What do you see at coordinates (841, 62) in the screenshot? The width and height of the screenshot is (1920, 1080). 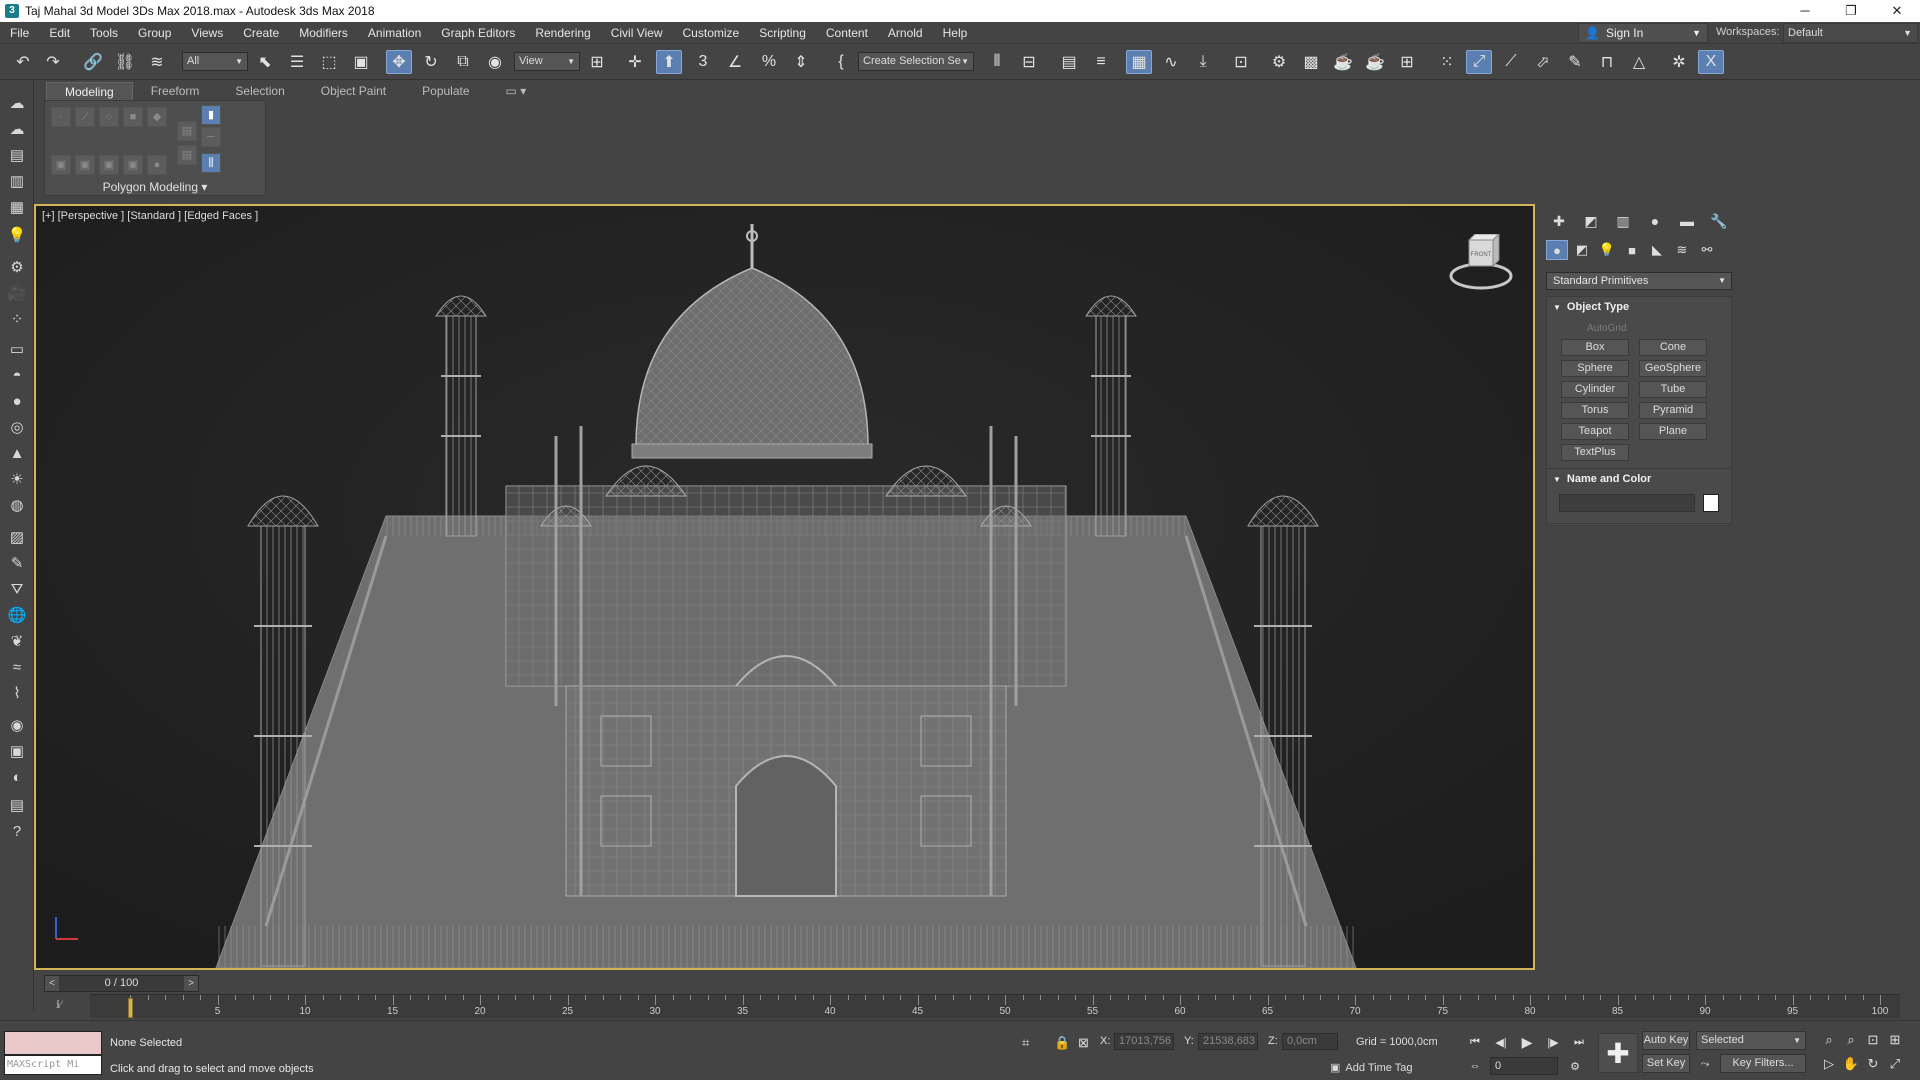 I see `edit-named-selection-icon: {` at bounding box center [841, 62].